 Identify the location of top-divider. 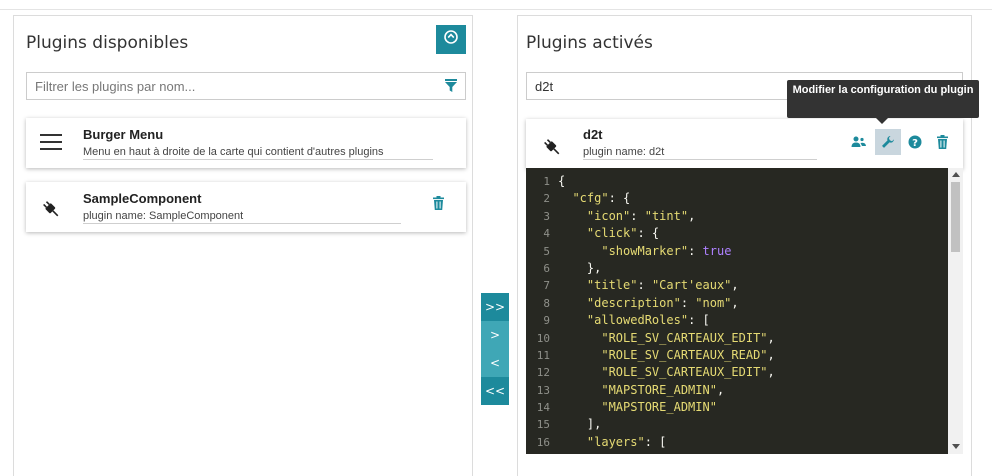
(496, 9).